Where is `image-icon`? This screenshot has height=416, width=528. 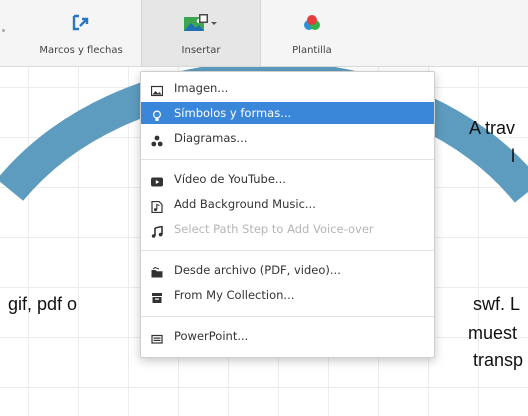
image-icon is located at coordinates (157, 89).